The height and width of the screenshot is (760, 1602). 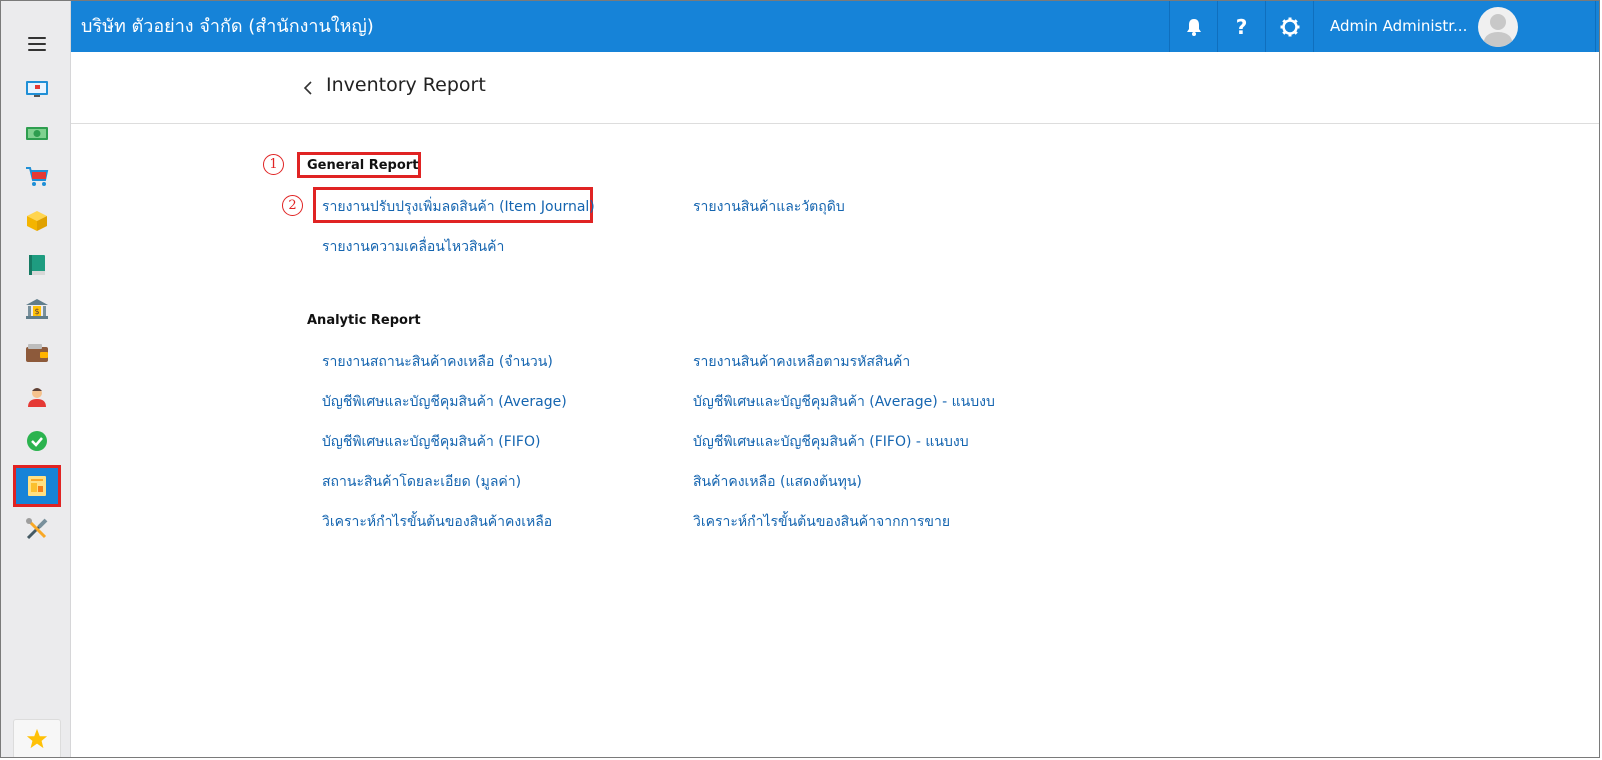 I want to click on menu-toggle-icon, so click(x=37, y=44).